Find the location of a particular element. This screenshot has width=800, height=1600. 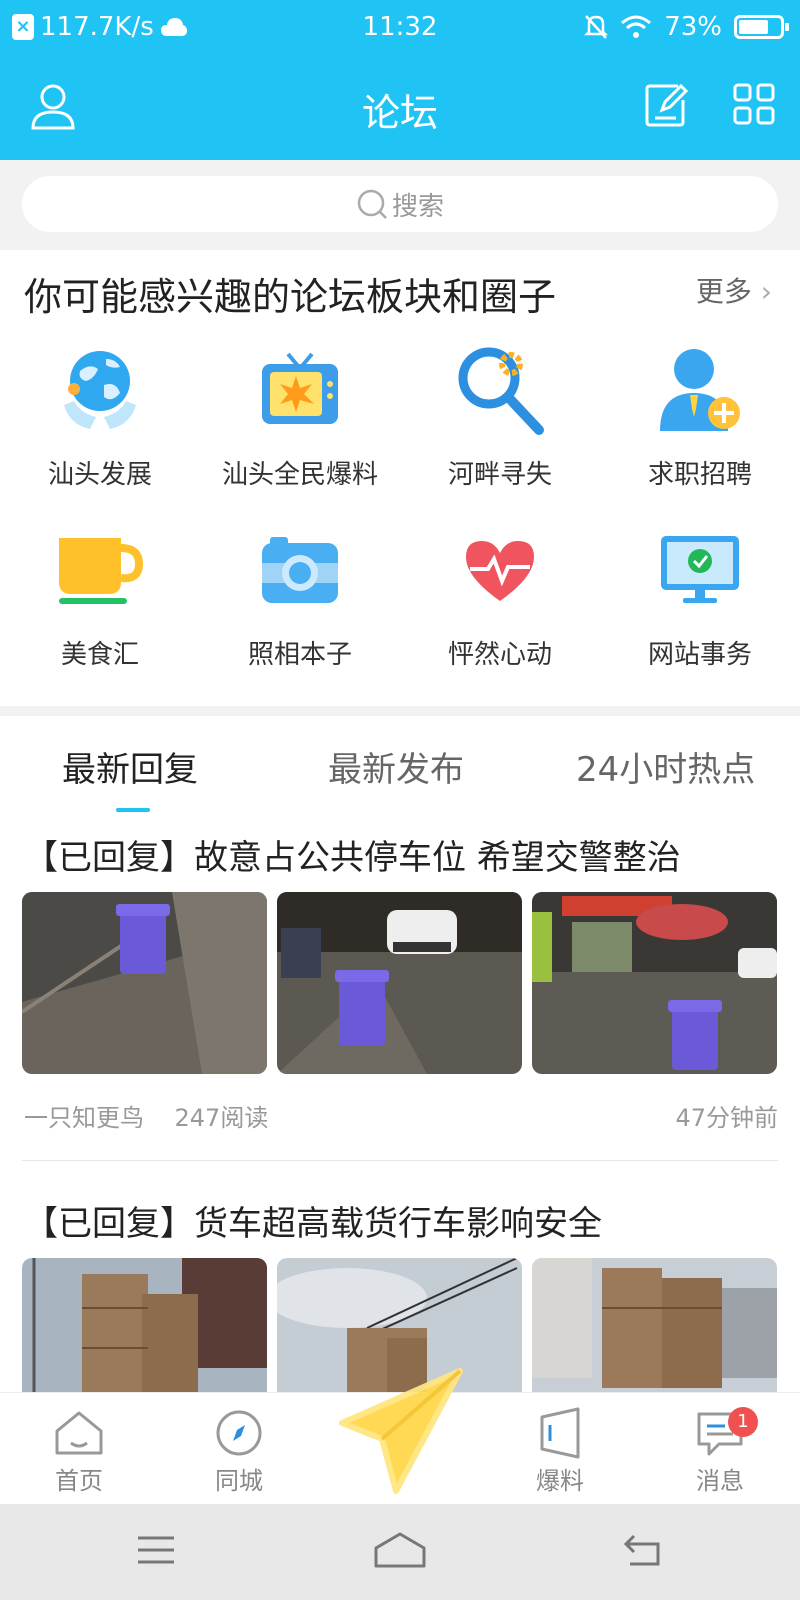

feed-tabs: 最新回复 最新发布 24小时热点 is located at coordinates (400, 766).